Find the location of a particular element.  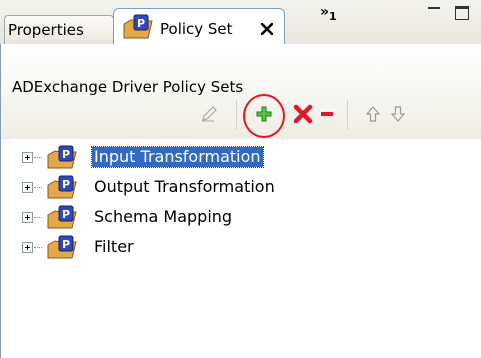

pencil-icon is located at coordinates (209, 114).